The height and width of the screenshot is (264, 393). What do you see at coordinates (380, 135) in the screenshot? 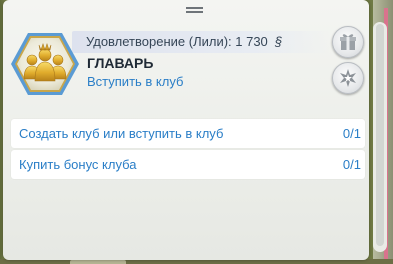
I see `scrollbar-thumb` at bounding box center [380, 135].